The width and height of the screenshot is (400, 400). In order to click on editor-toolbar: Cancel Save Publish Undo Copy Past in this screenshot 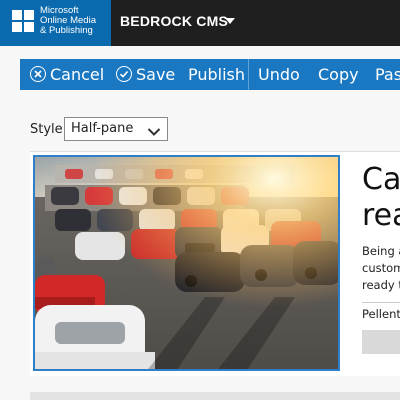, I will do `click(210, 74)`.